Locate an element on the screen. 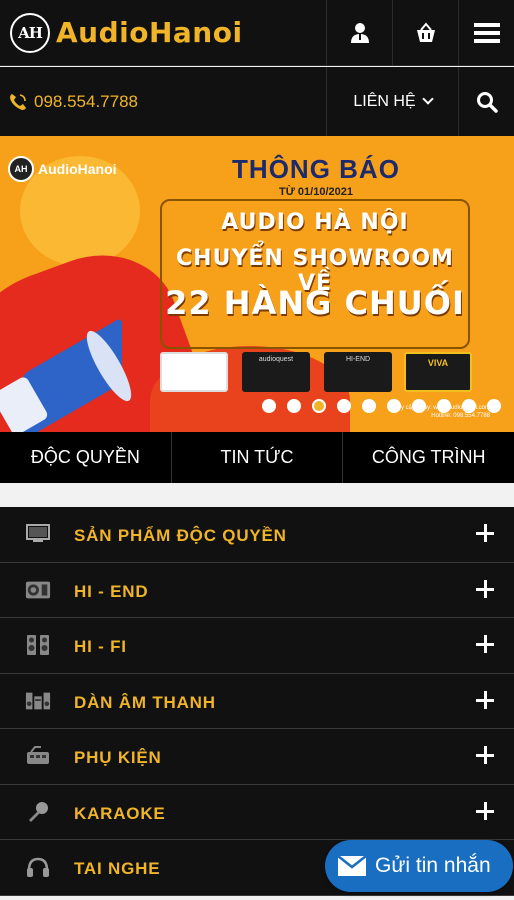 The height and width of the screenshot is (900, 514). hotline-link: 098.554.7788 is located at coordinates (163, 101).